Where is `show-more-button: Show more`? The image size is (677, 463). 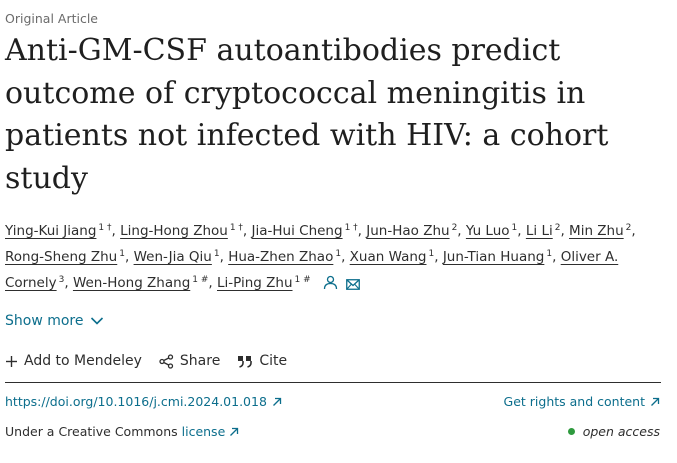 show-more-button: Show more is located at coordinates (54, 321).